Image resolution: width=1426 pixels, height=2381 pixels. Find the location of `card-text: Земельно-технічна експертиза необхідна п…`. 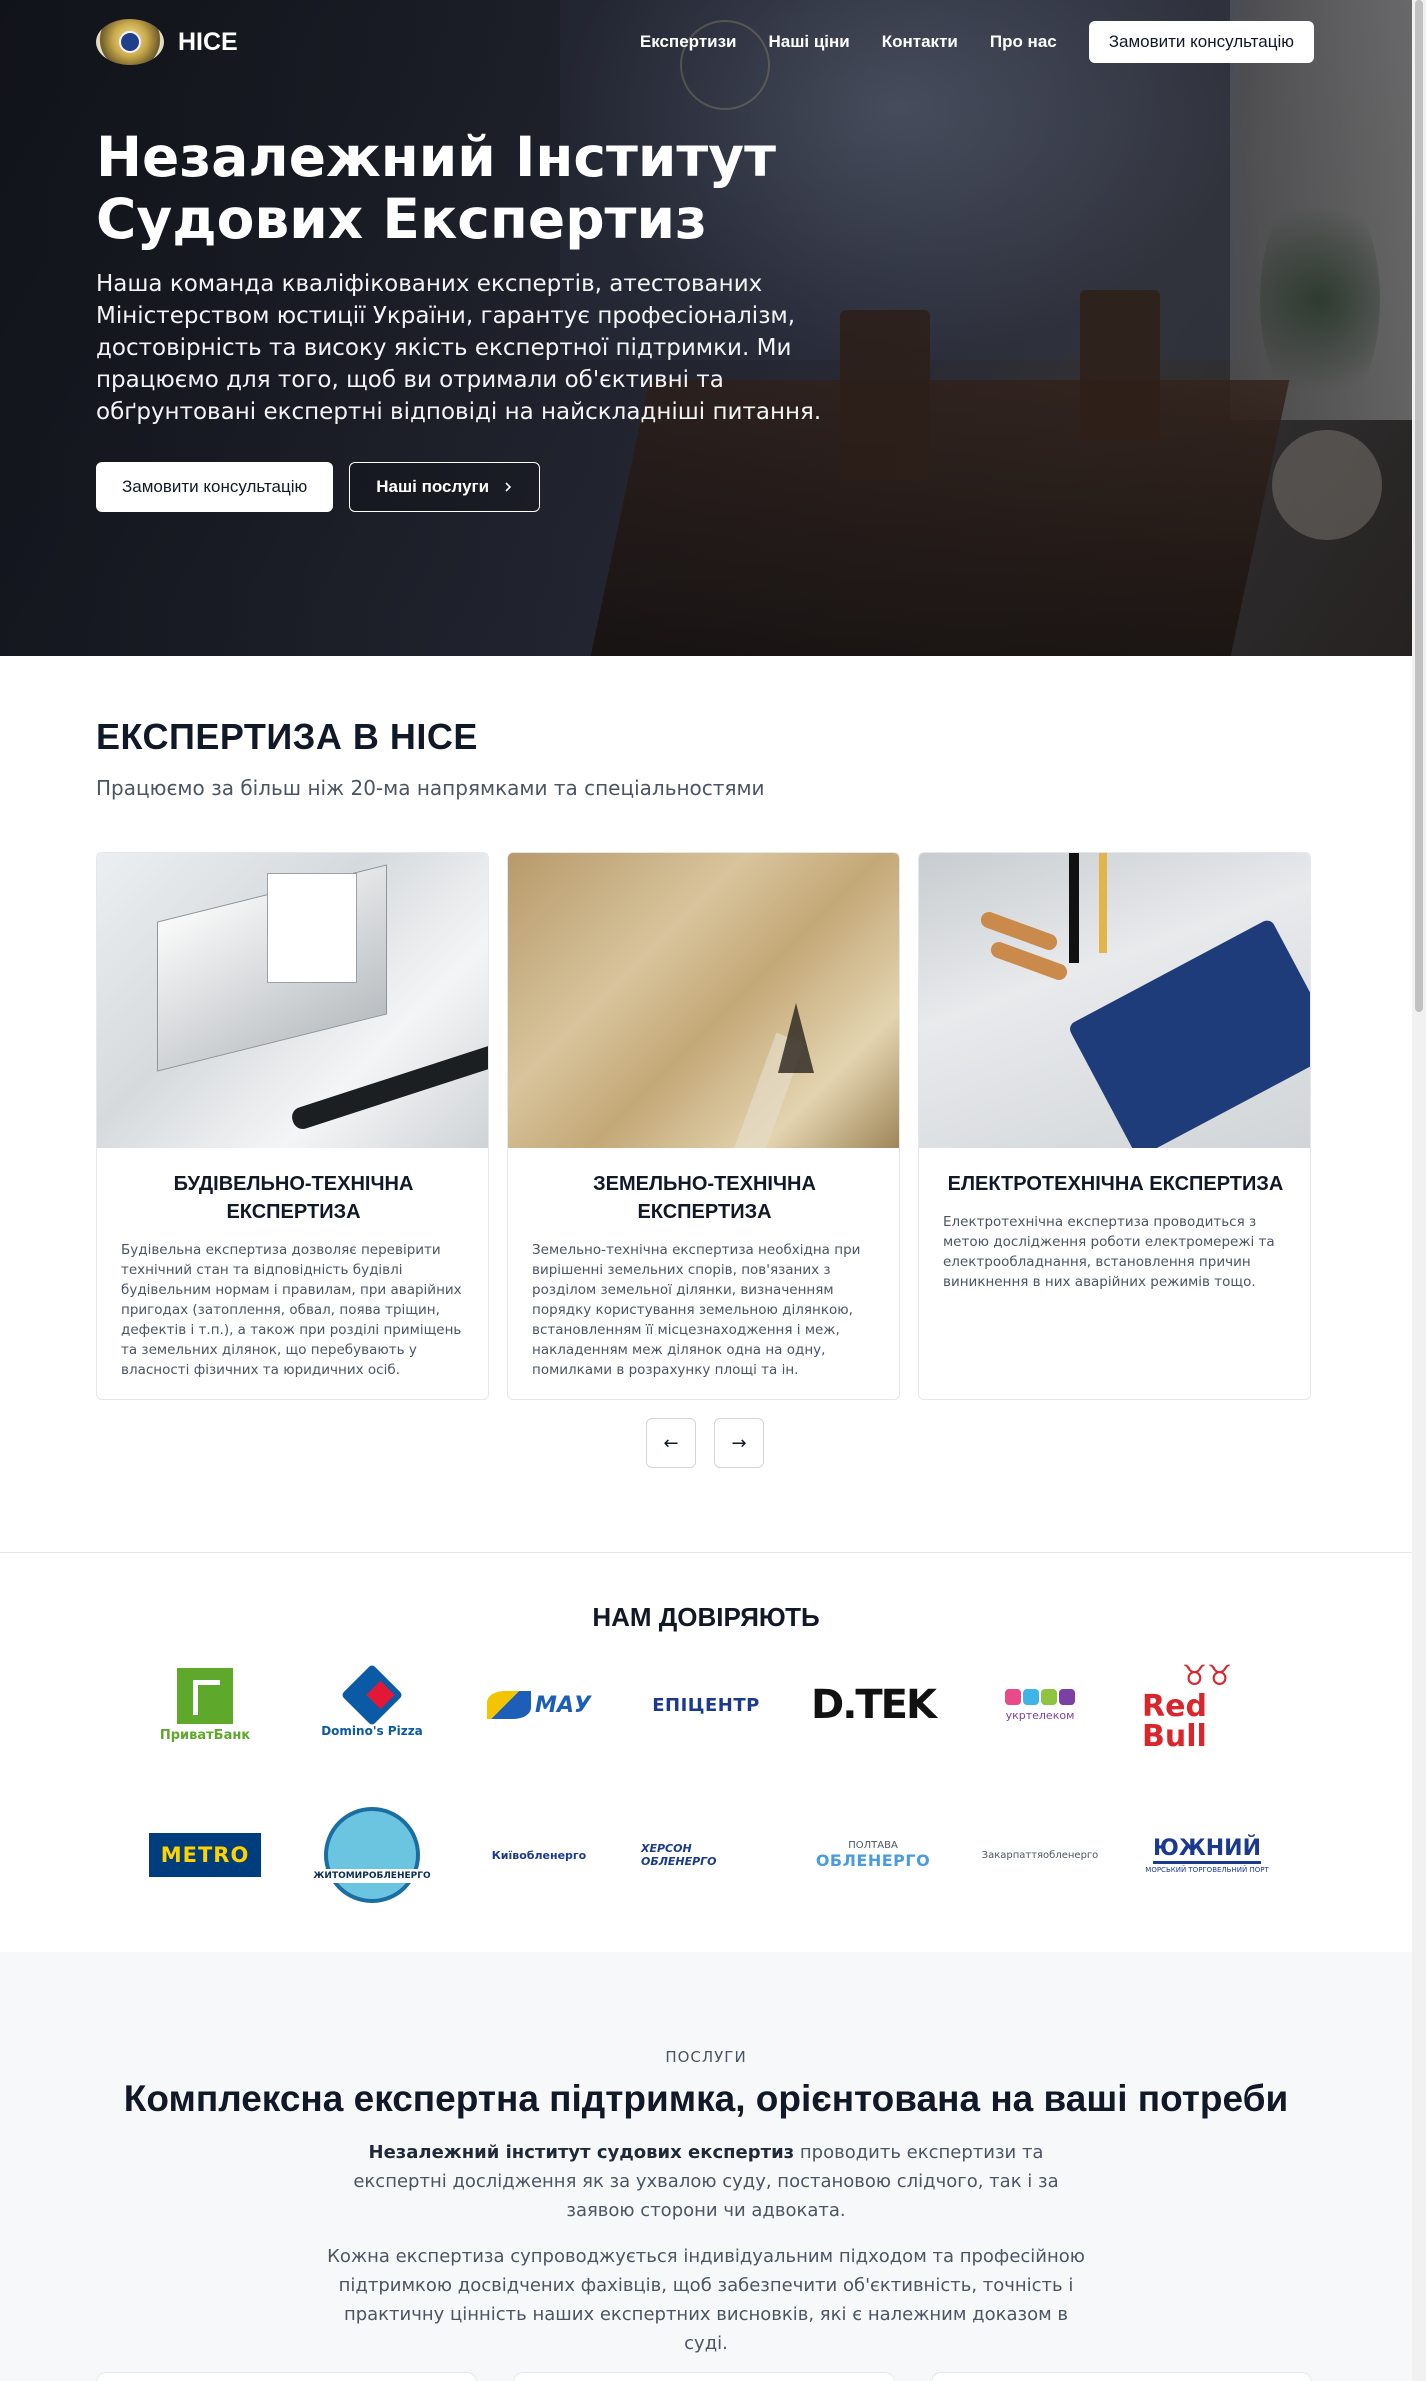

card-text: Земельно-технічна експертиза необхідна п… is located at coordinates (696, 1310).